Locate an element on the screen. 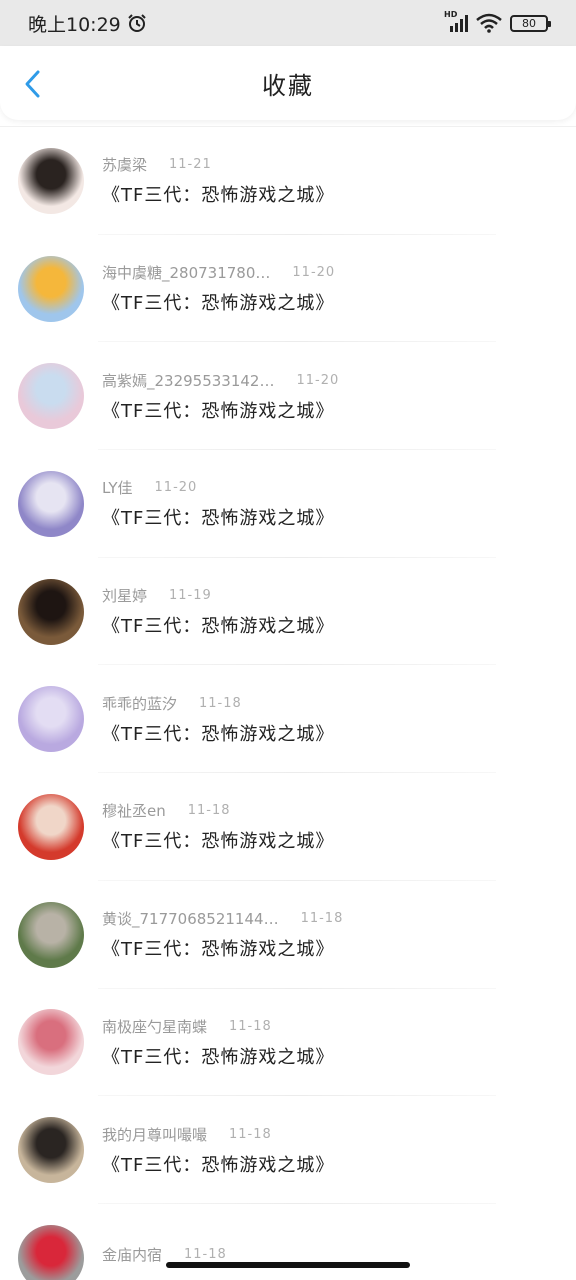 The height and width of the screenshot is (1280, 576). meta-line: LY佳 11-20 is located at coordinates (218, 487).